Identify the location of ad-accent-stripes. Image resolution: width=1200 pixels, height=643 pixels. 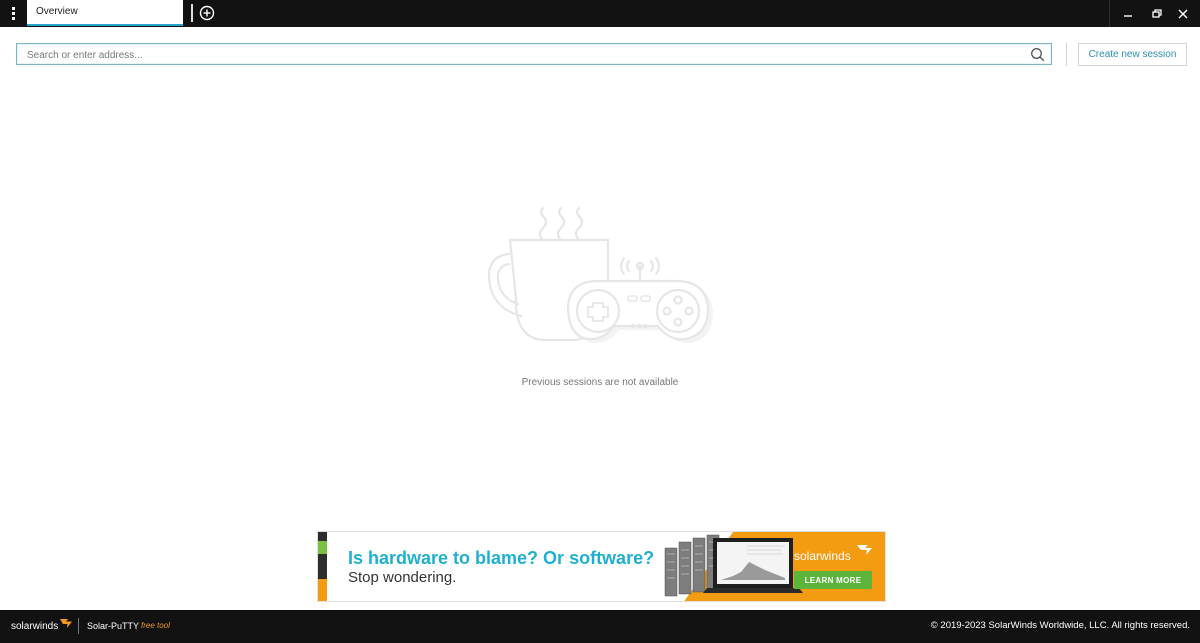
(322, 566).